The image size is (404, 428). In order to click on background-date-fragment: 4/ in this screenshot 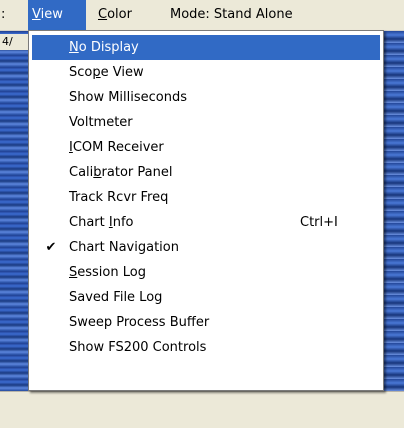, I will do `click(14, 42)`.